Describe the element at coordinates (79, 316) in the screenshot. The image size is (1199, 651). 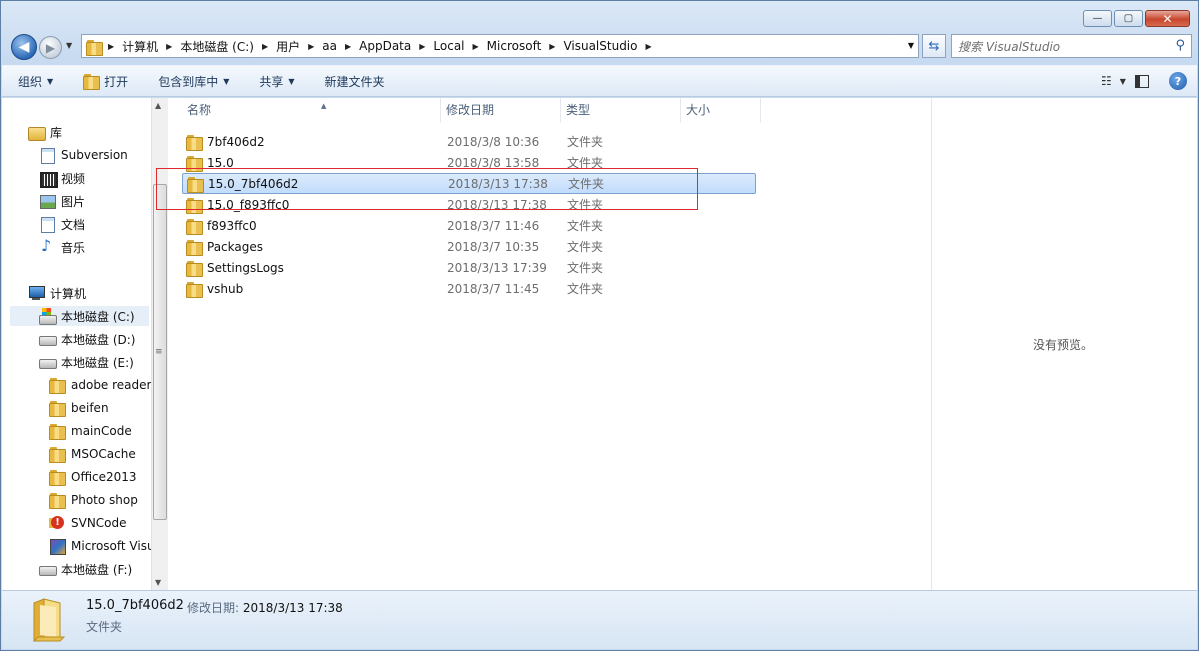
I see `sidebar-item-drive-c: 本地磁盘 (C:)` at that location.